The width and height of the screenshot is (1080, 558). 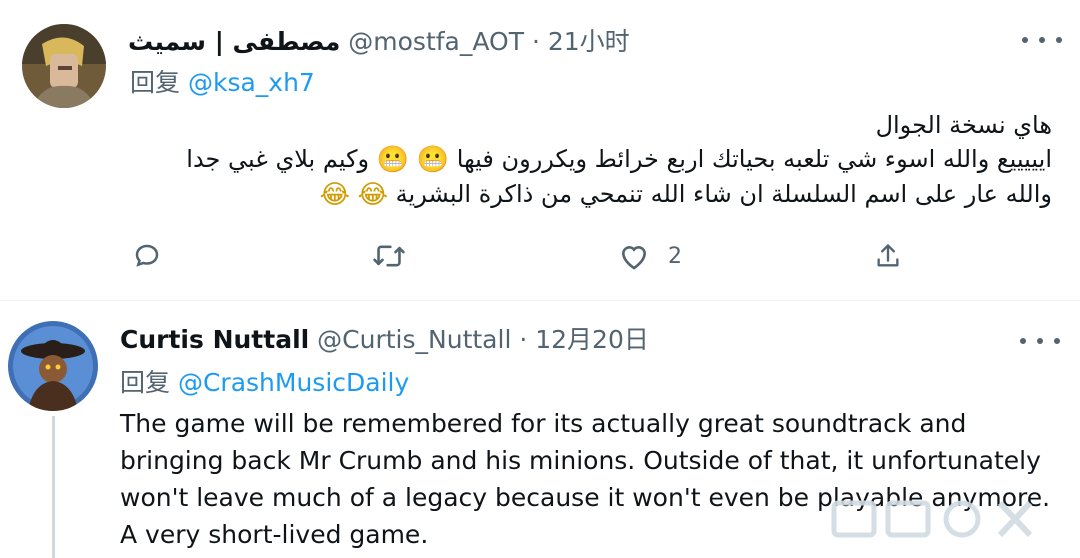 What do you see at coordinates (214, 339) in the screenshot?
I see `display-name: Curtis Nuttall` at bounding box center [214, 339].